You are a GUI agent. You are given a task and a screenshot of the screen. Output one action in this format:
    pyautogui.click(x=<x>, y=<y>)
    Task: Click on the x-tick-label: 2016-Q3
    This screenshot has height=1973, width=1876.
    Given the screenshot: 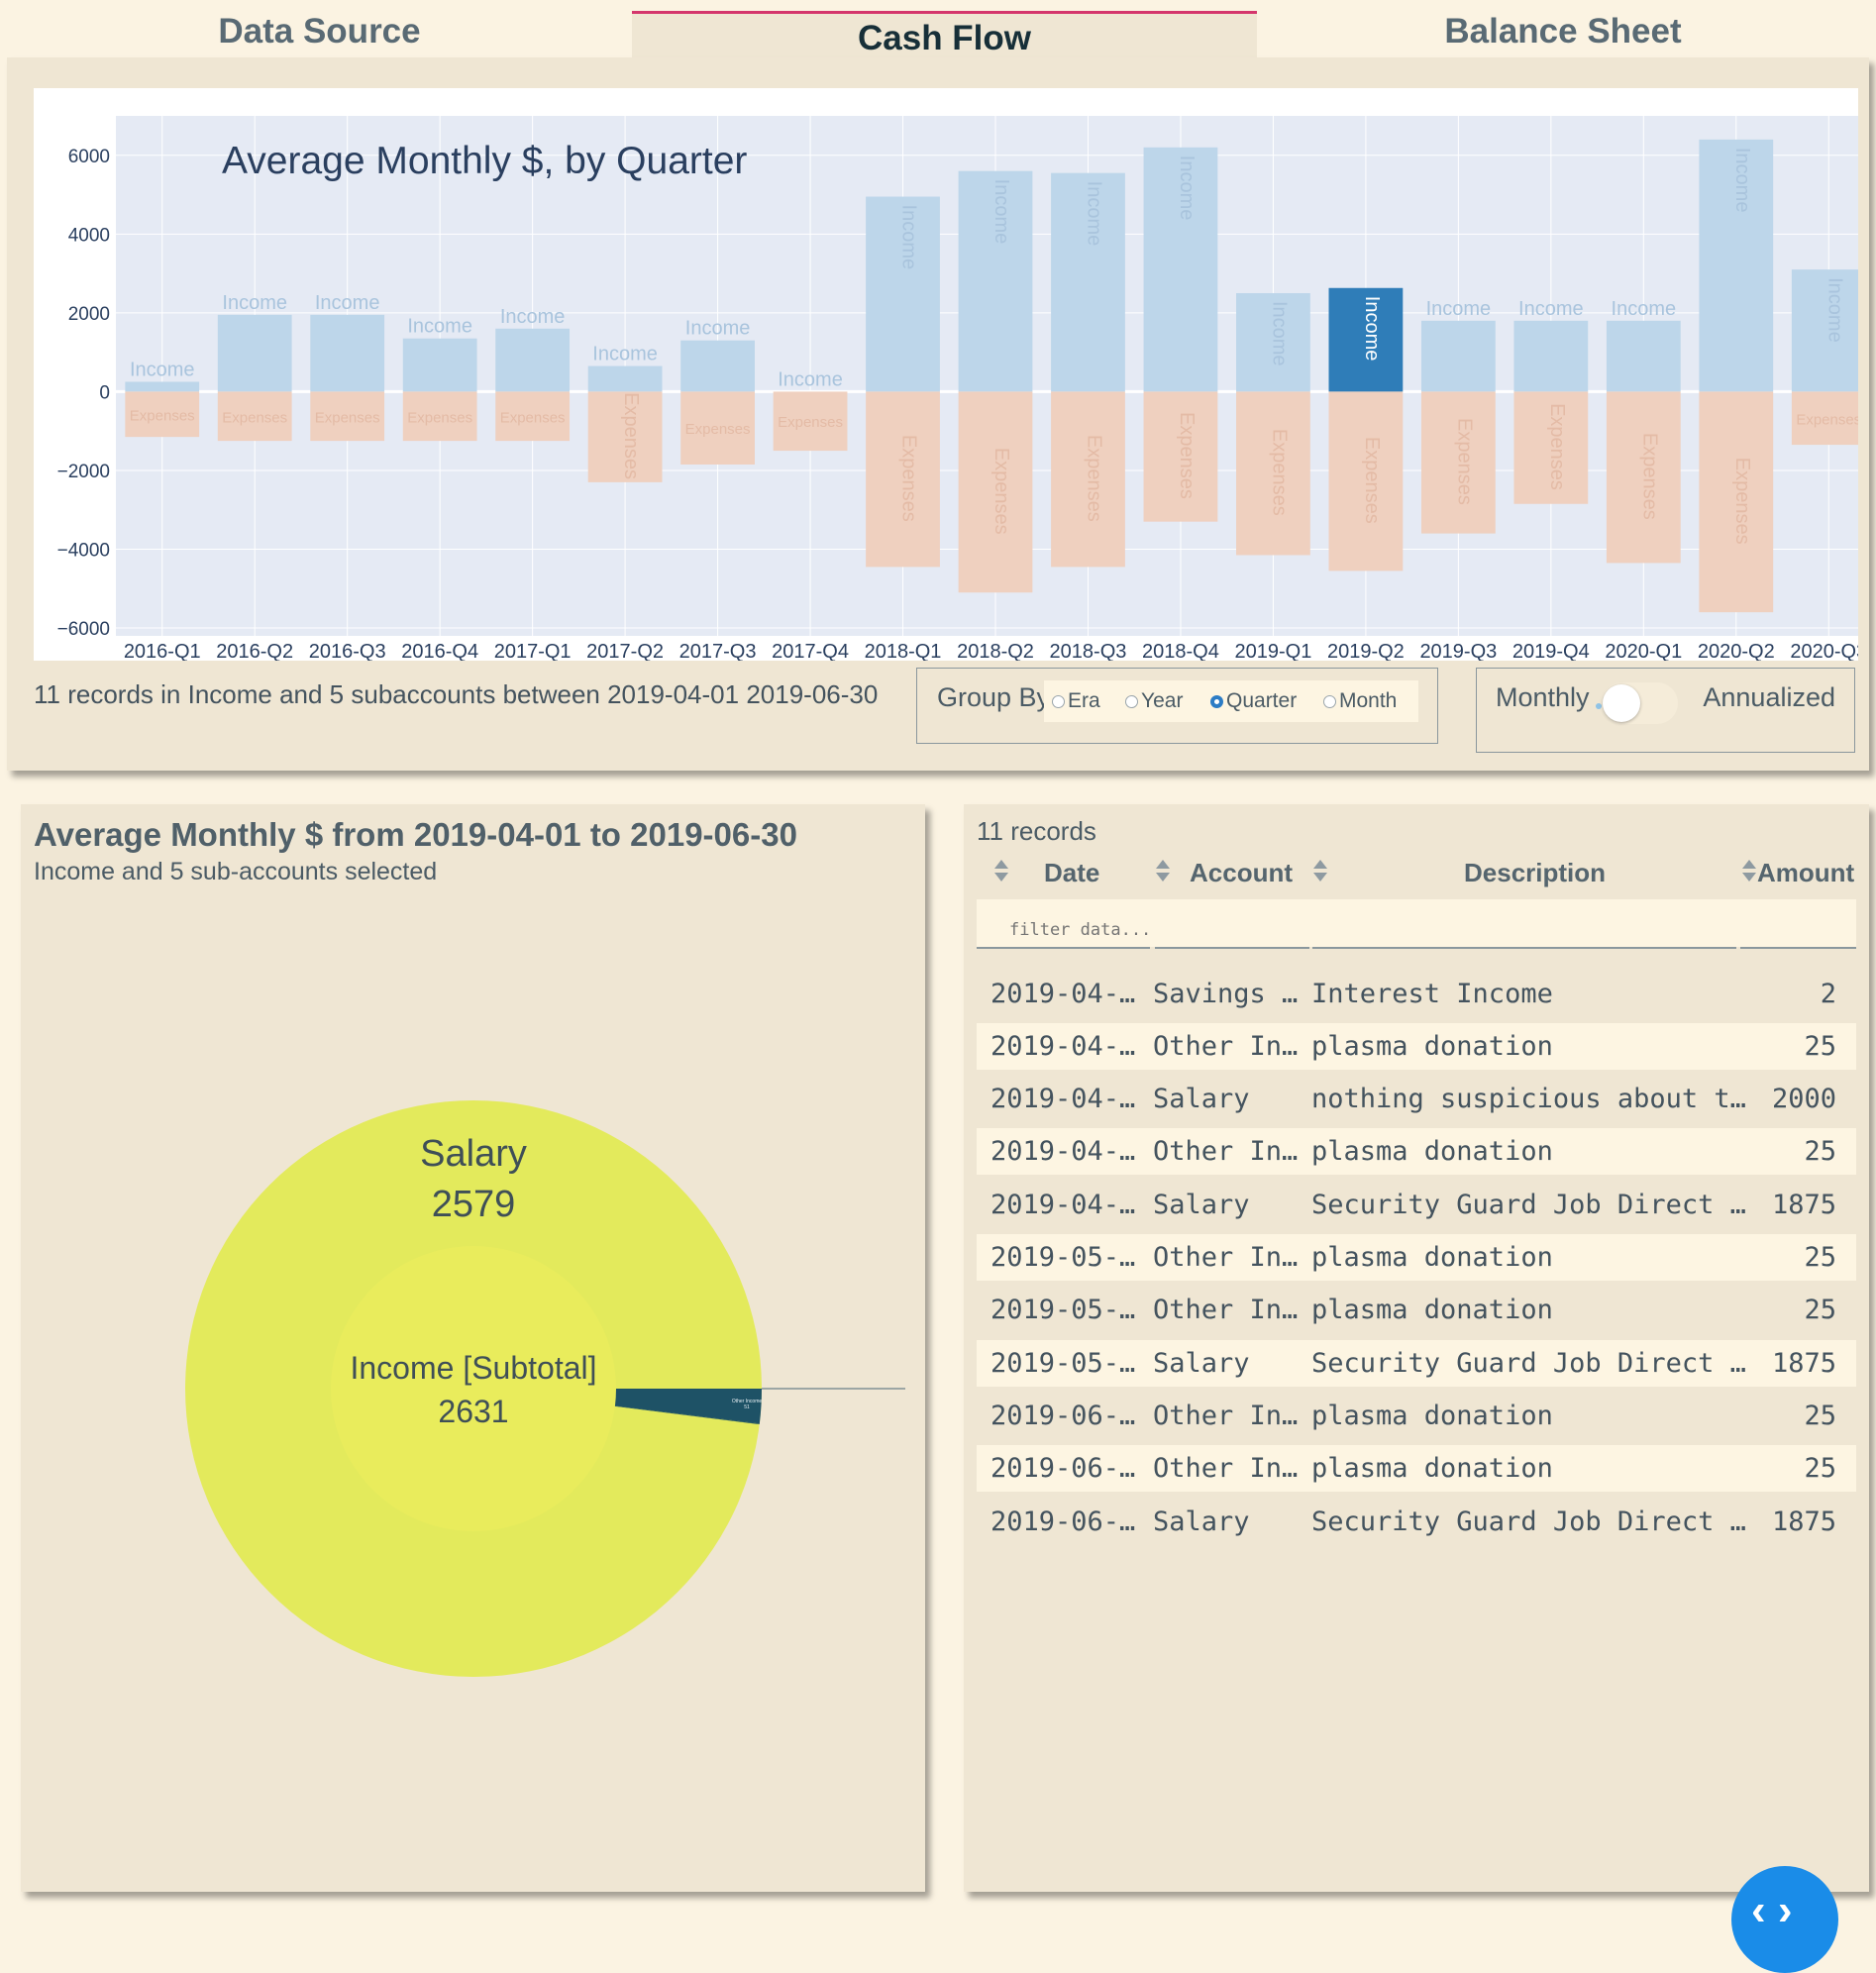 What is the action you would take?
    pyautogui.click(x=347, y=651)
    